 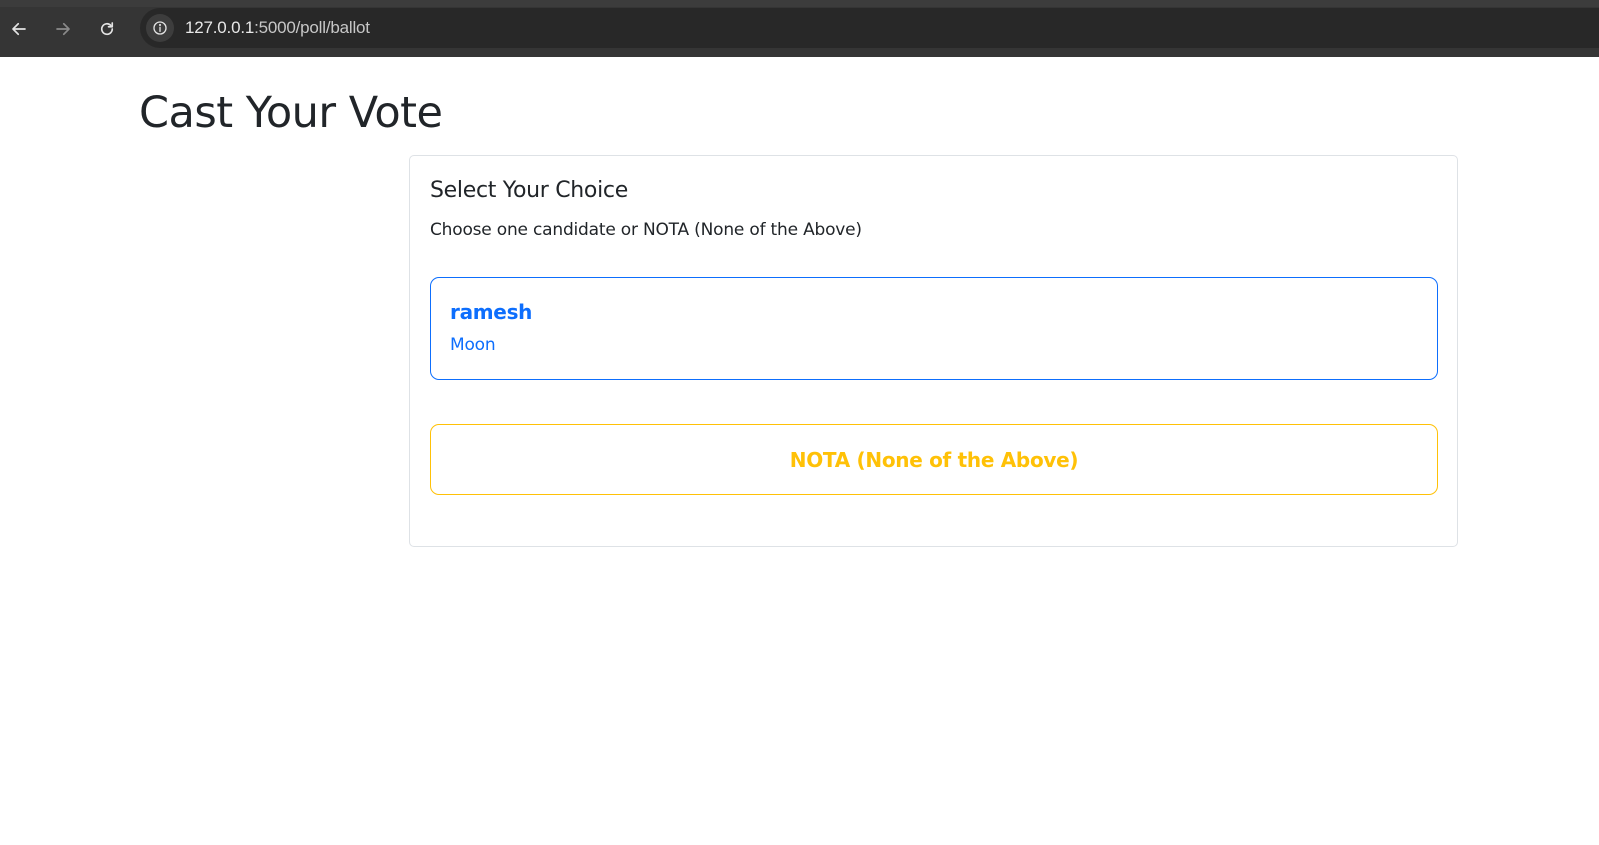 What do you see at coordinates (291, 113) in the screenshot?
I see `page-title: Cast Your Vote` at bounding box center [291, 113].